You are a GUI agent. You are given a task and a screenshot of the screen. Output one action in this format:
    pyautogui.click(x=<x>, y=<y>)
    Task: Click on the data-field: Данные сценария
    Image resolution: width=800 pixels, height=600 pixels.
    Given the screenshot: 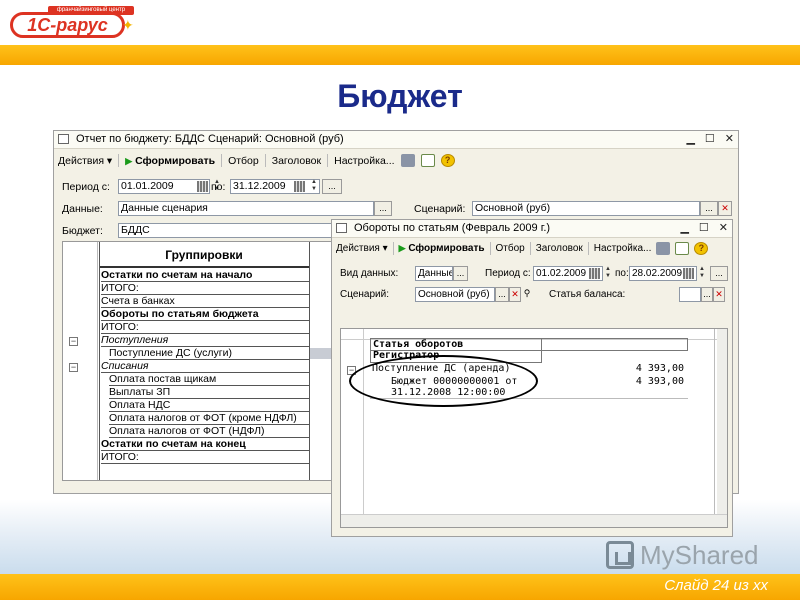 What is the action you would take?
    pyautogui.click(x=246, y=208)
    